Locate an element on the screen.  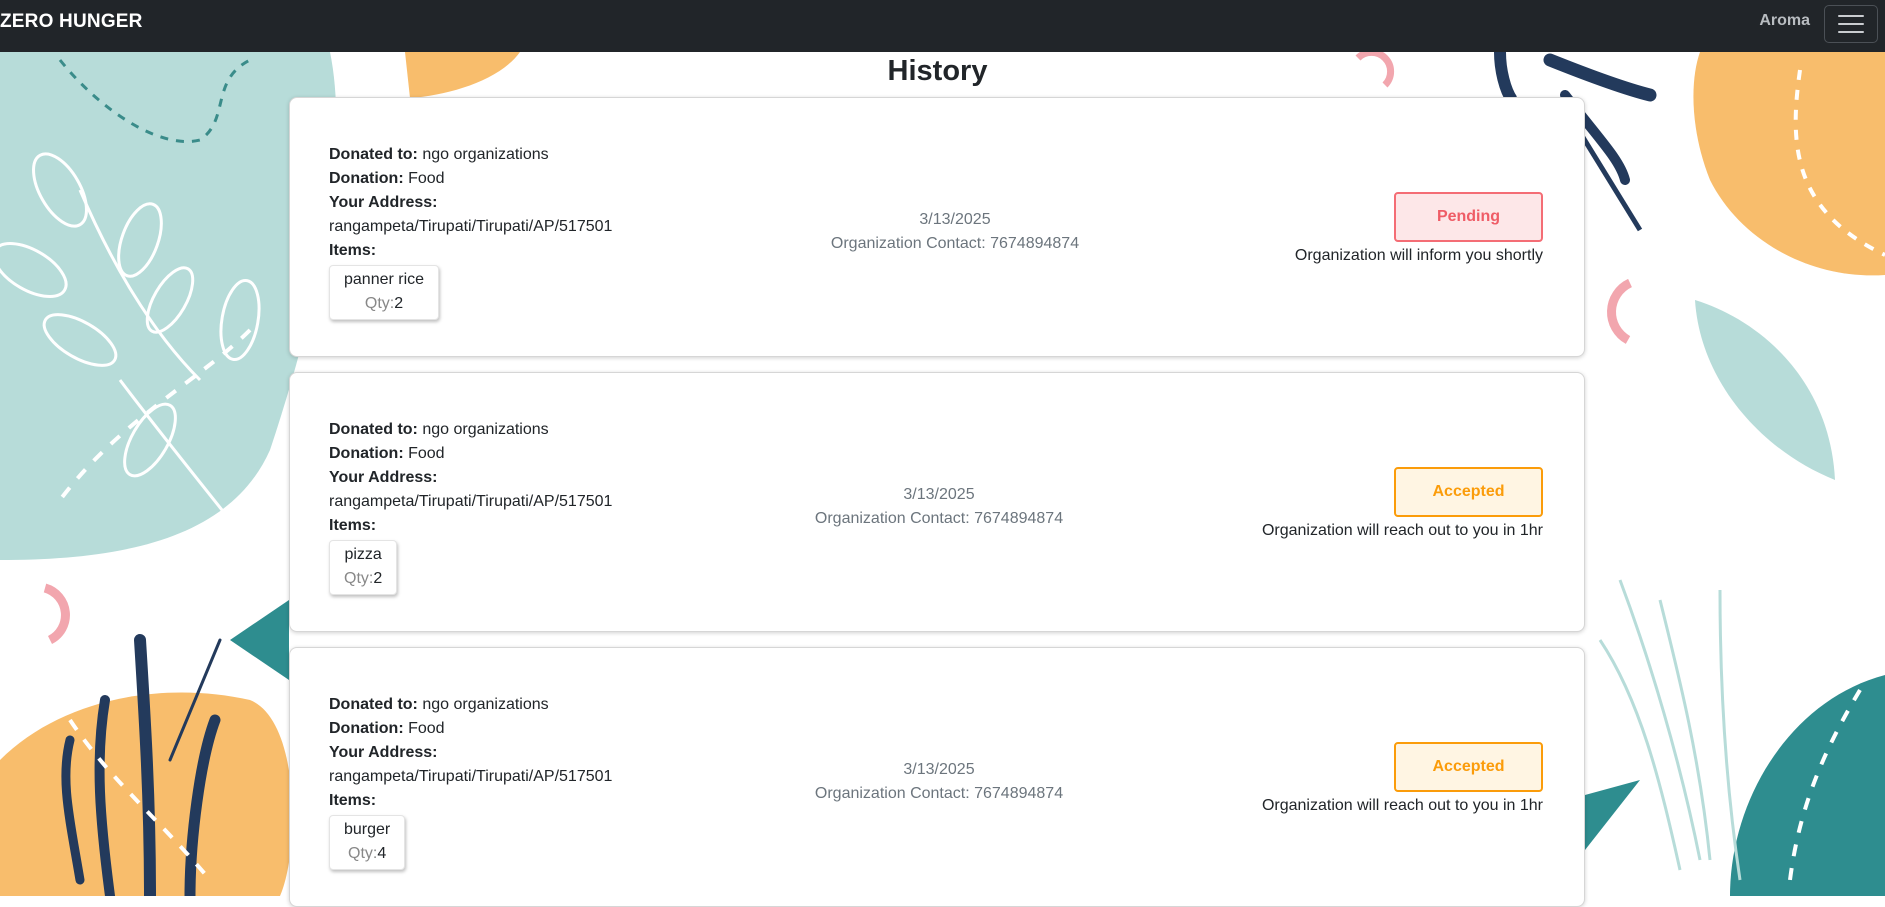
item-chip: burger Qty:4 is located at coordinates (367, 842).